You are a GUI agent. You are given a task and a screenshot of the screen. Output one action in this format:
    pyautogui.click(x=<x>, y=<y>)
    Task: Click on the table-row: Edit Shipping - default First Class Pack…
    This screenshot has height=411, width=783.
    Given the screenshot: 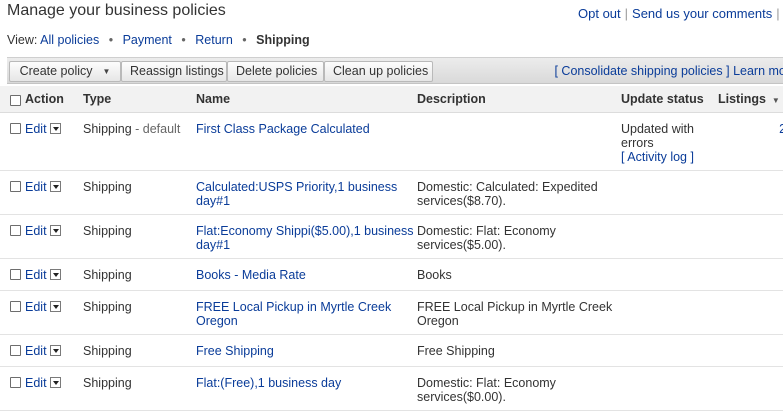 What is the action you would take?
    pyautogui.click(x=391, y=141)
    